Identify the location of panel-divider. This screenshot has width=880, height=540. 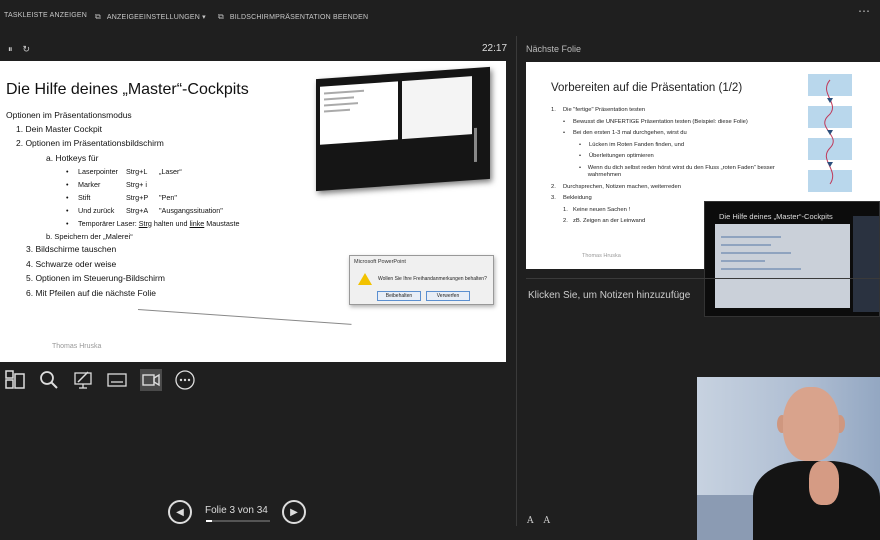
(516, 281).